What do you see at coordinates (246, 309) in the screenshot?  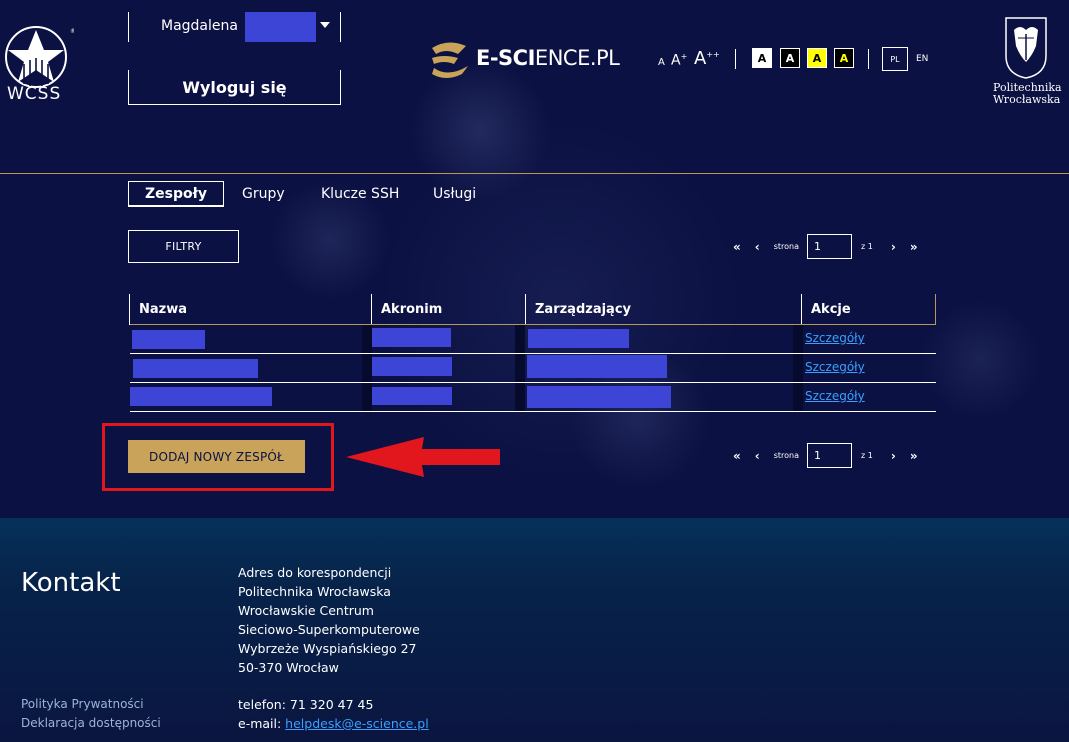 I see `column-header-nazwa: Nazwa` at bounding box center [246, 309].